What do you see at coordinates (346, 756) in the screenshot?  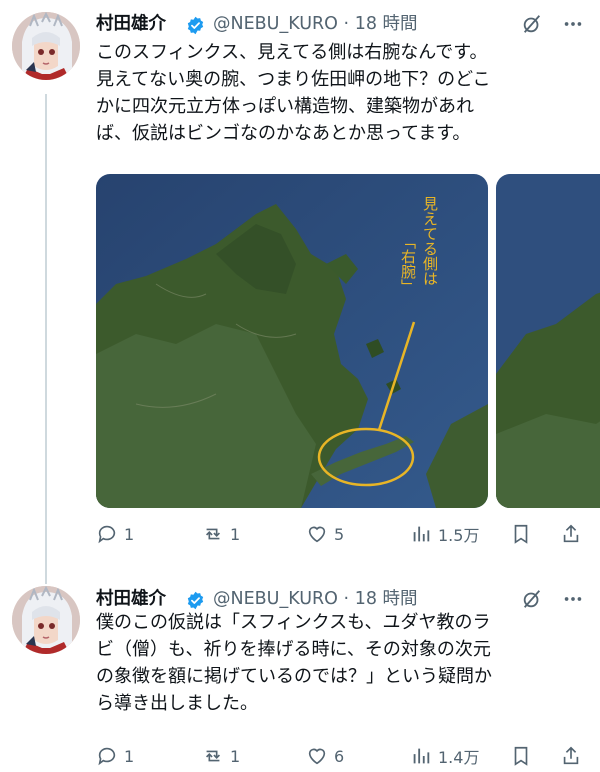 I see `tweet-actions: 1 1 6 1.4万` at bounding box center [346, 756].